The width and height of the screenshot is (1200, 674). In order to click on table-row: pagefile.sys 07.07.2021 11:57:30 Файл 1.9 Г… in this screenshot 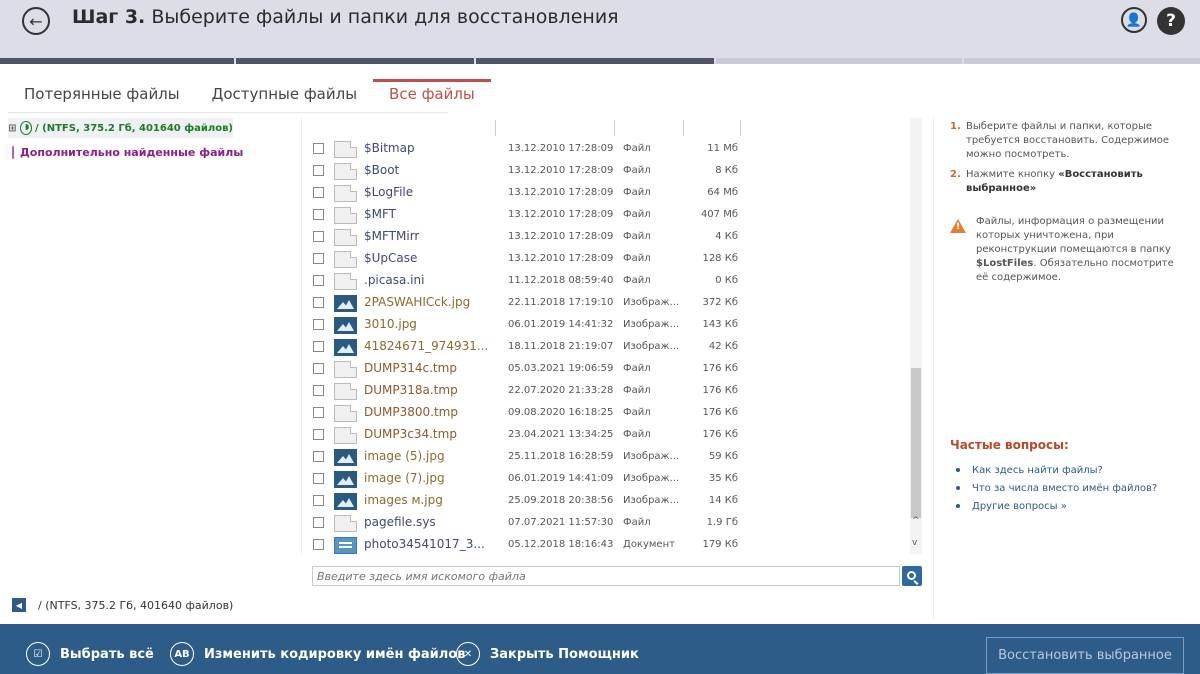, I will do `click(606, 523)`.